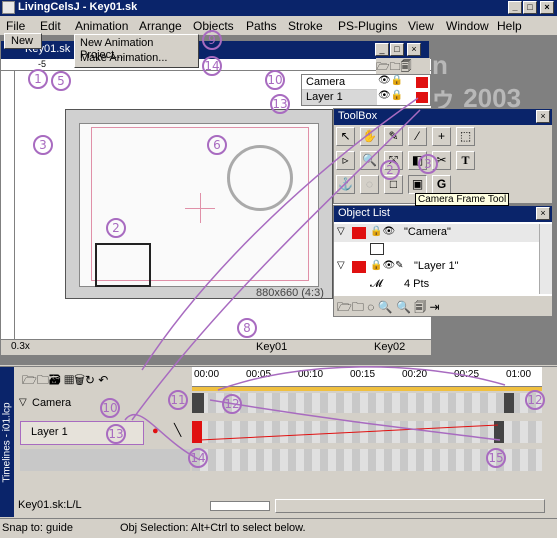  What do you see at coordinates (247, 328) in the screenshot?
I see `annotation-8: 8` at bounding box center [247, 328].